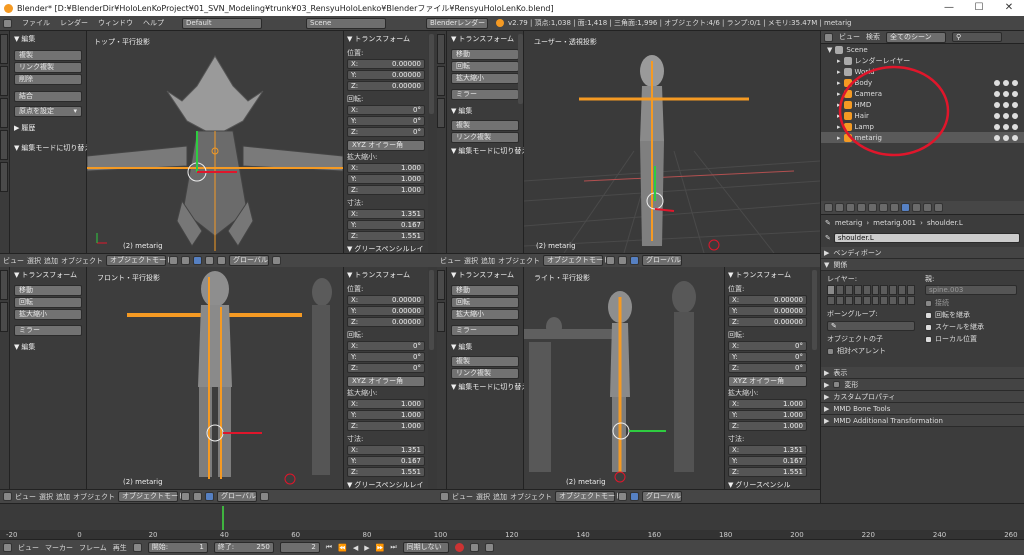  Describe the element at coordinates (48, 290) in the screenshot. I see `move-button: 移動` at that location.